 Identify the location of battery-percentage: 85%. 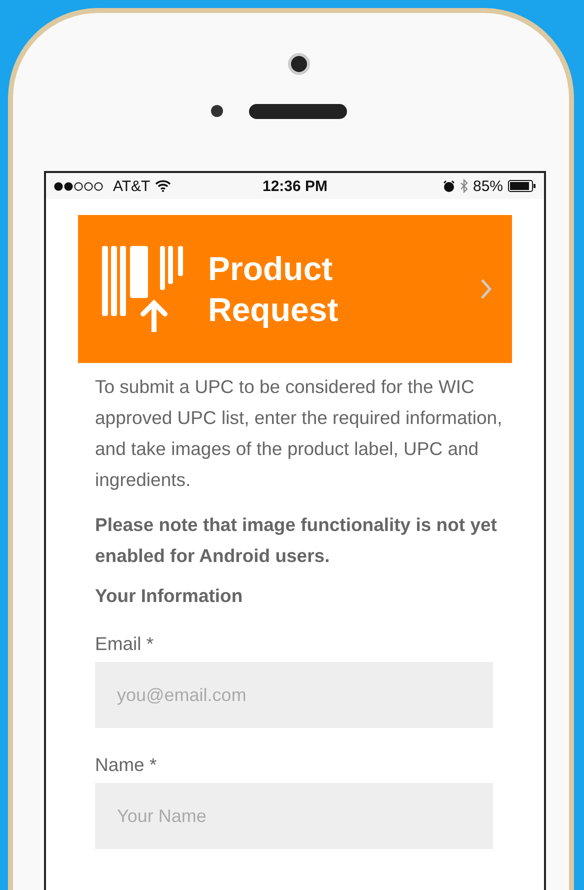
(488, 186).